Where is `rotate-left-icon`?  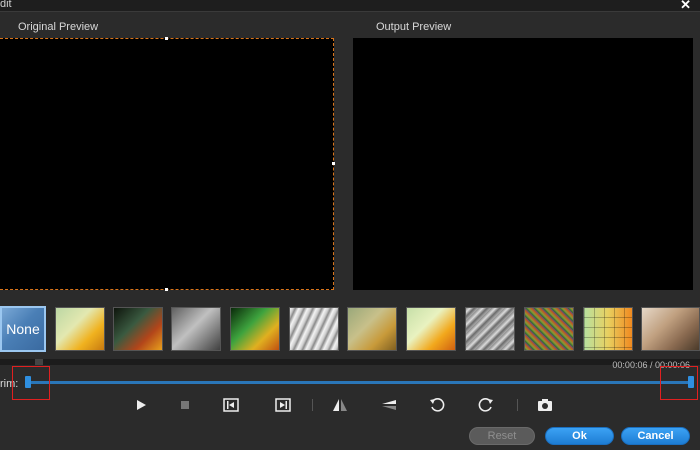 rotate-left-icon is located at coordinates (437, 405).